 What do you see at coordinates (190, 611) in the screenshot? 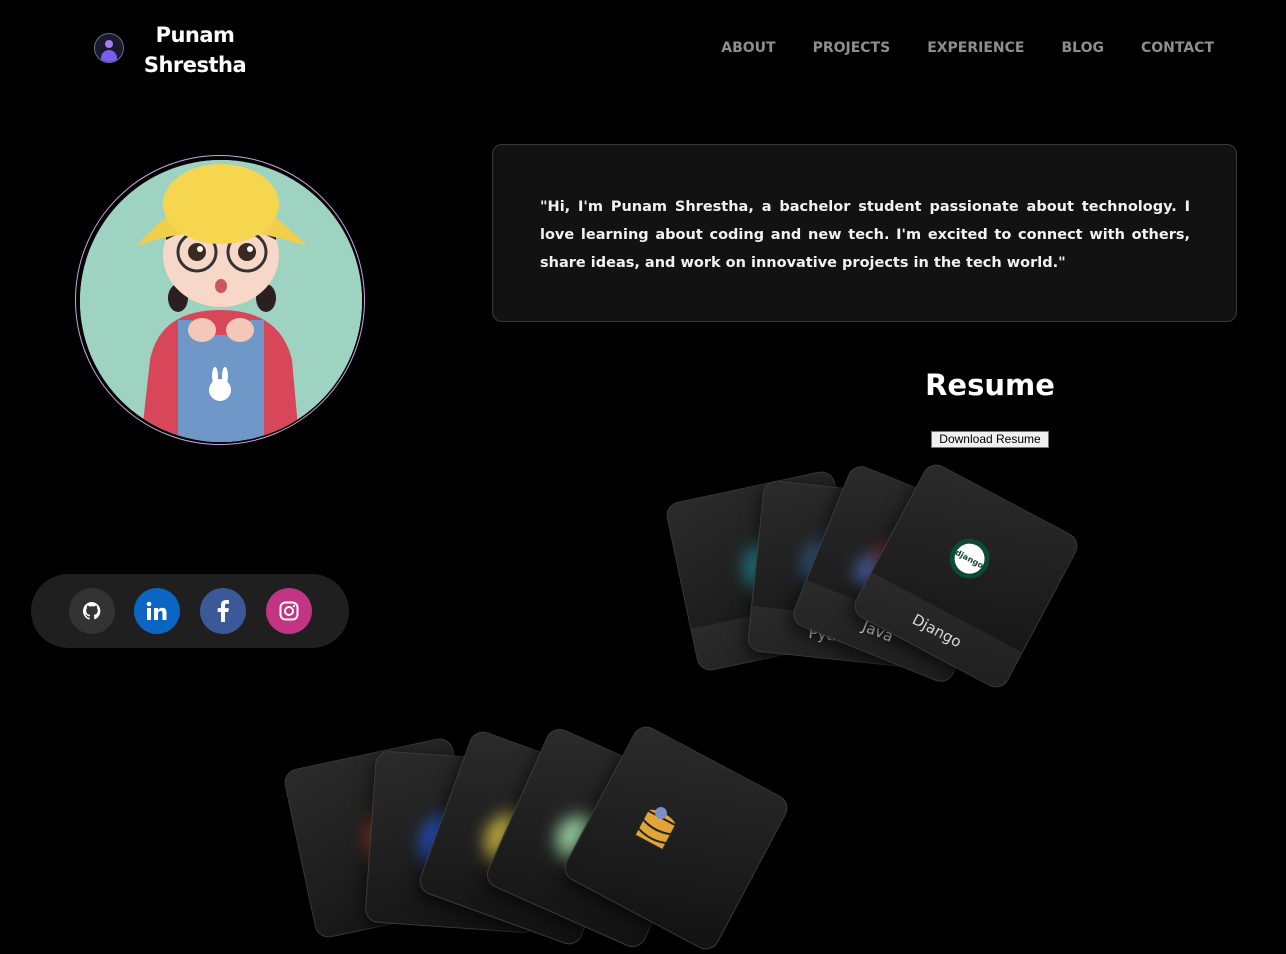
I see `social-links` at bounding box center [190, 611].